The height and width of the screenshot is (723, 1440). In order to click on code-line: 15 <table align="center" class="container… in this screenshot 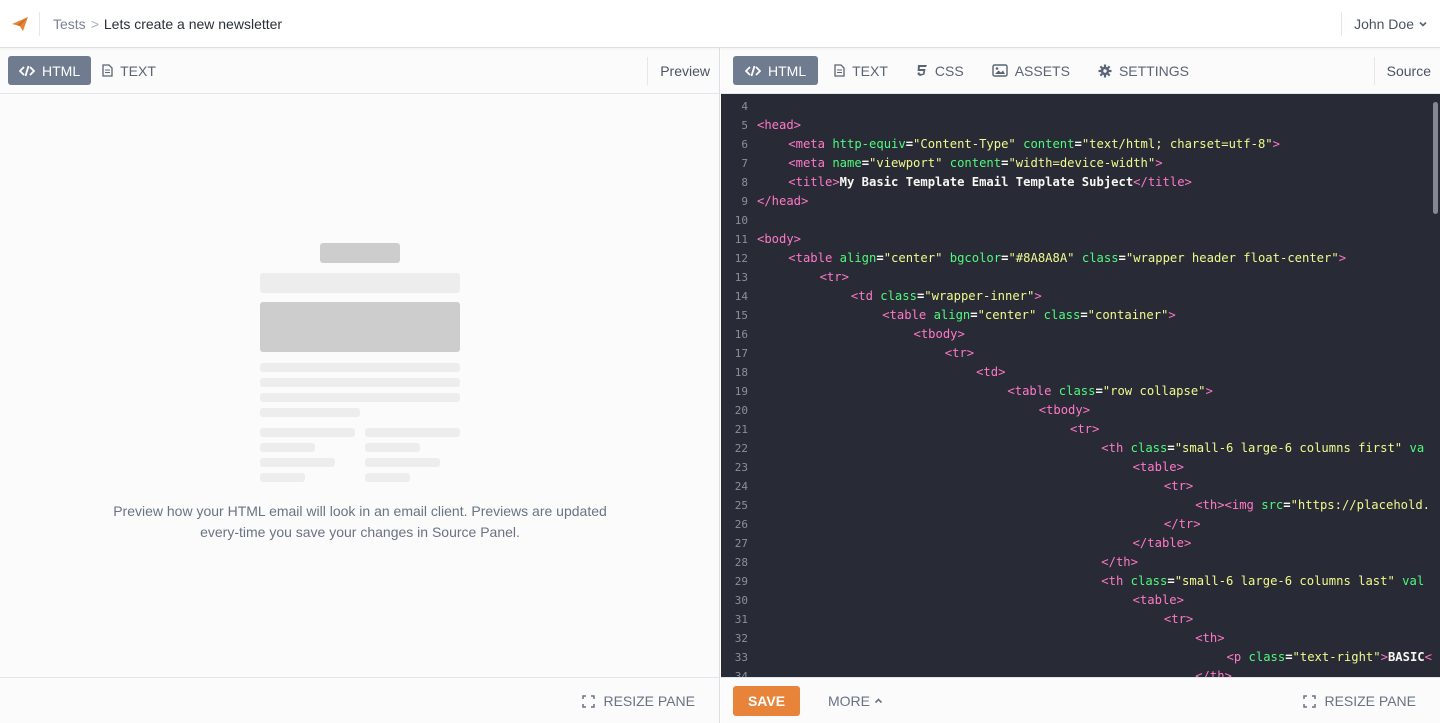, I will do `click(1080, 315)`.